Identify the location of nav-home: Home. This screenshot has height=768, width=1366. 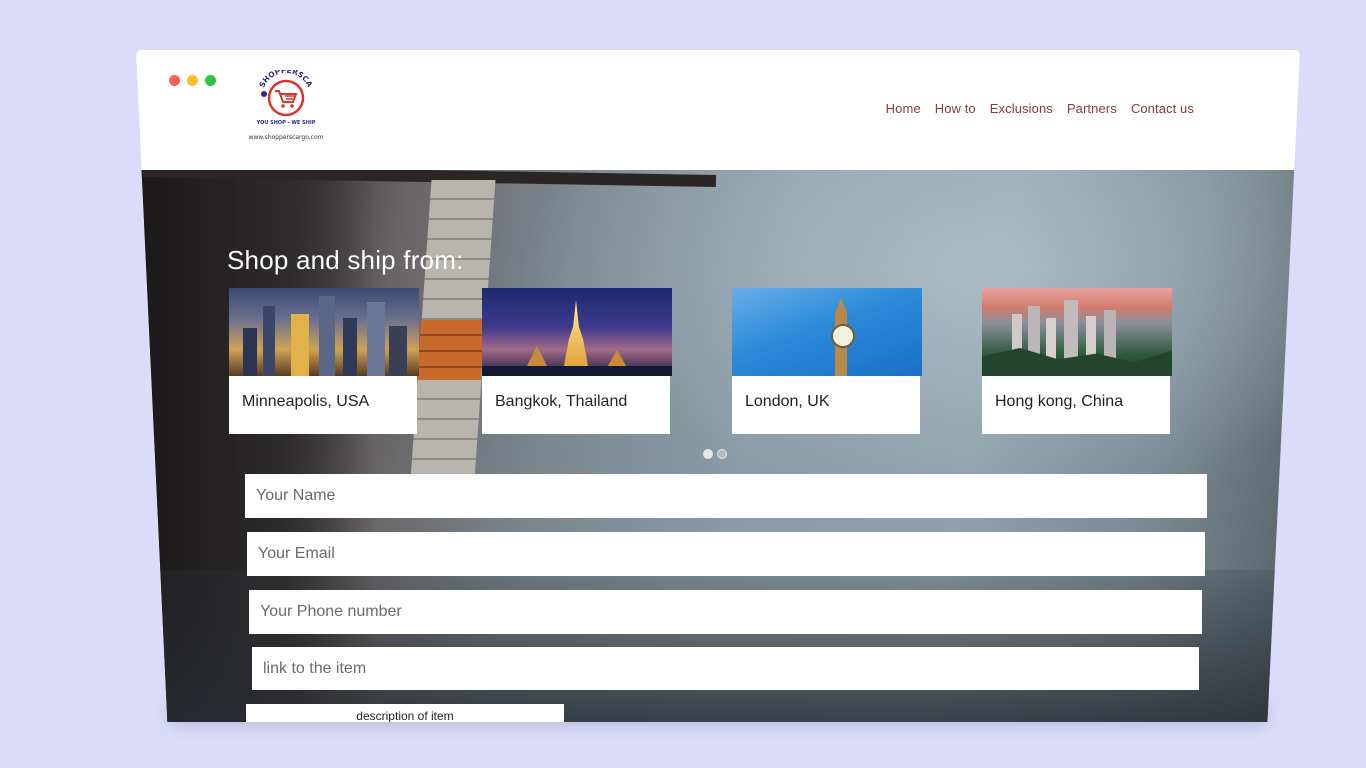
(903, 108).